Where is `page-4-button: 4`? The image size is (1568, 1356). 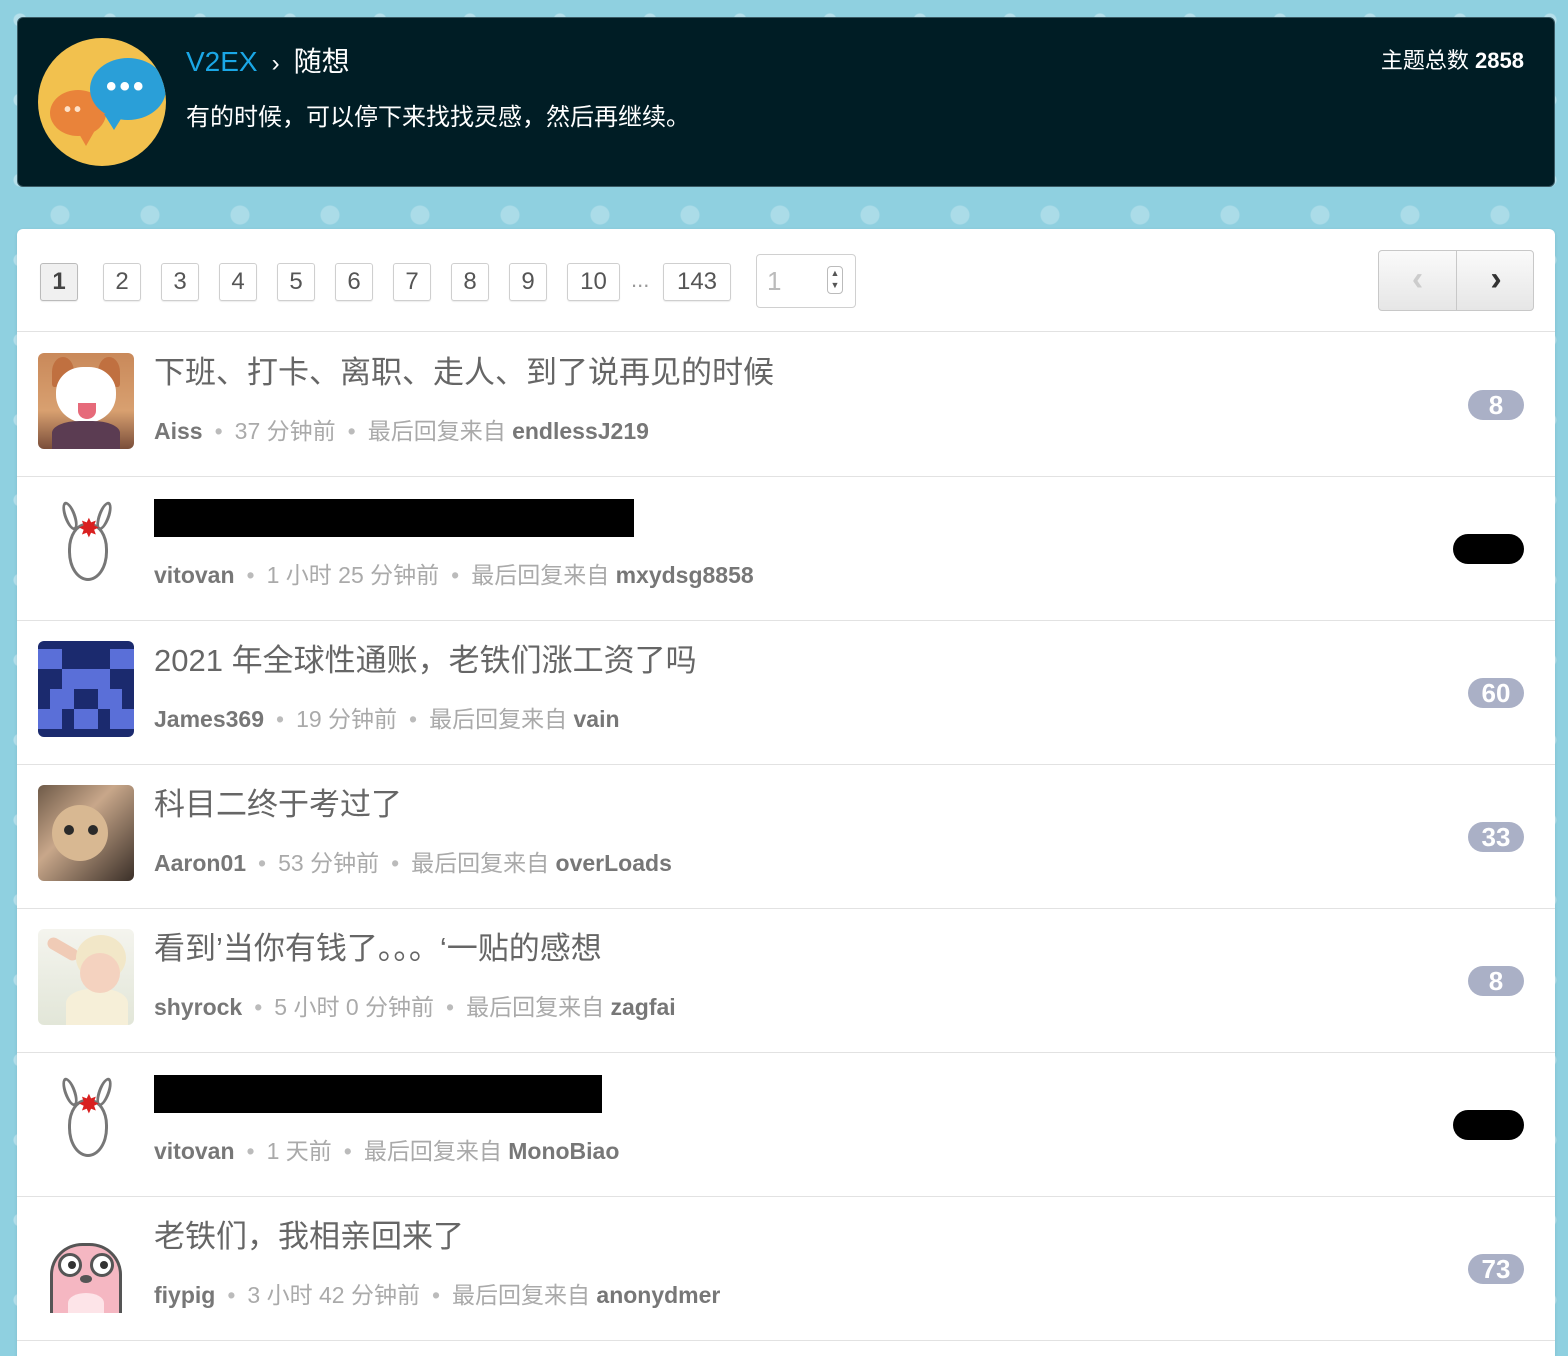
page-4-button: 4 is located at coordinates (238, 282).